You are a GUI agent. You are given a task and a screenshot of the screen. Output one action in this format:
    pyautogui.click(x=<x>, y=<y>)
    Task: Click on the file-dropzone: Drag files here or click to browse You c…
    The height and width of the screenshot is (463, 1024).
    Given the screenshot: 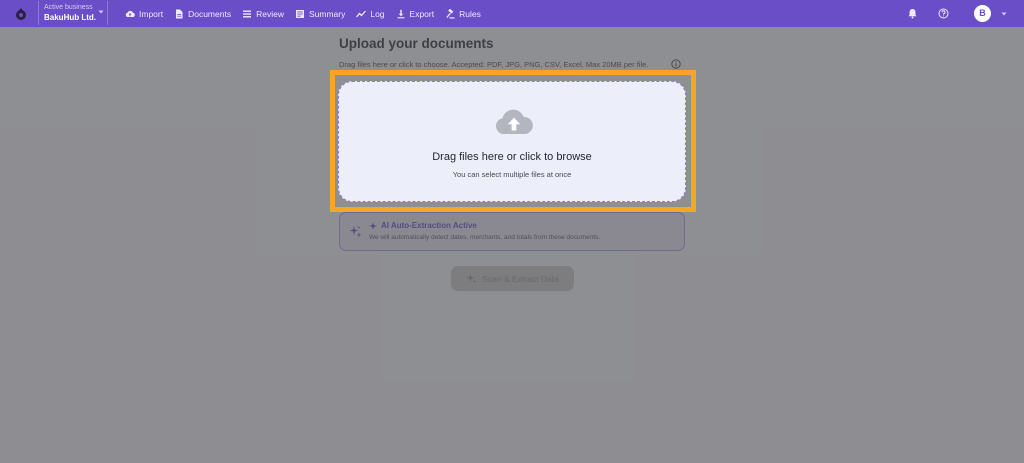 What is the action you would take?
    pyautogui.click(x=512, y=141)
    